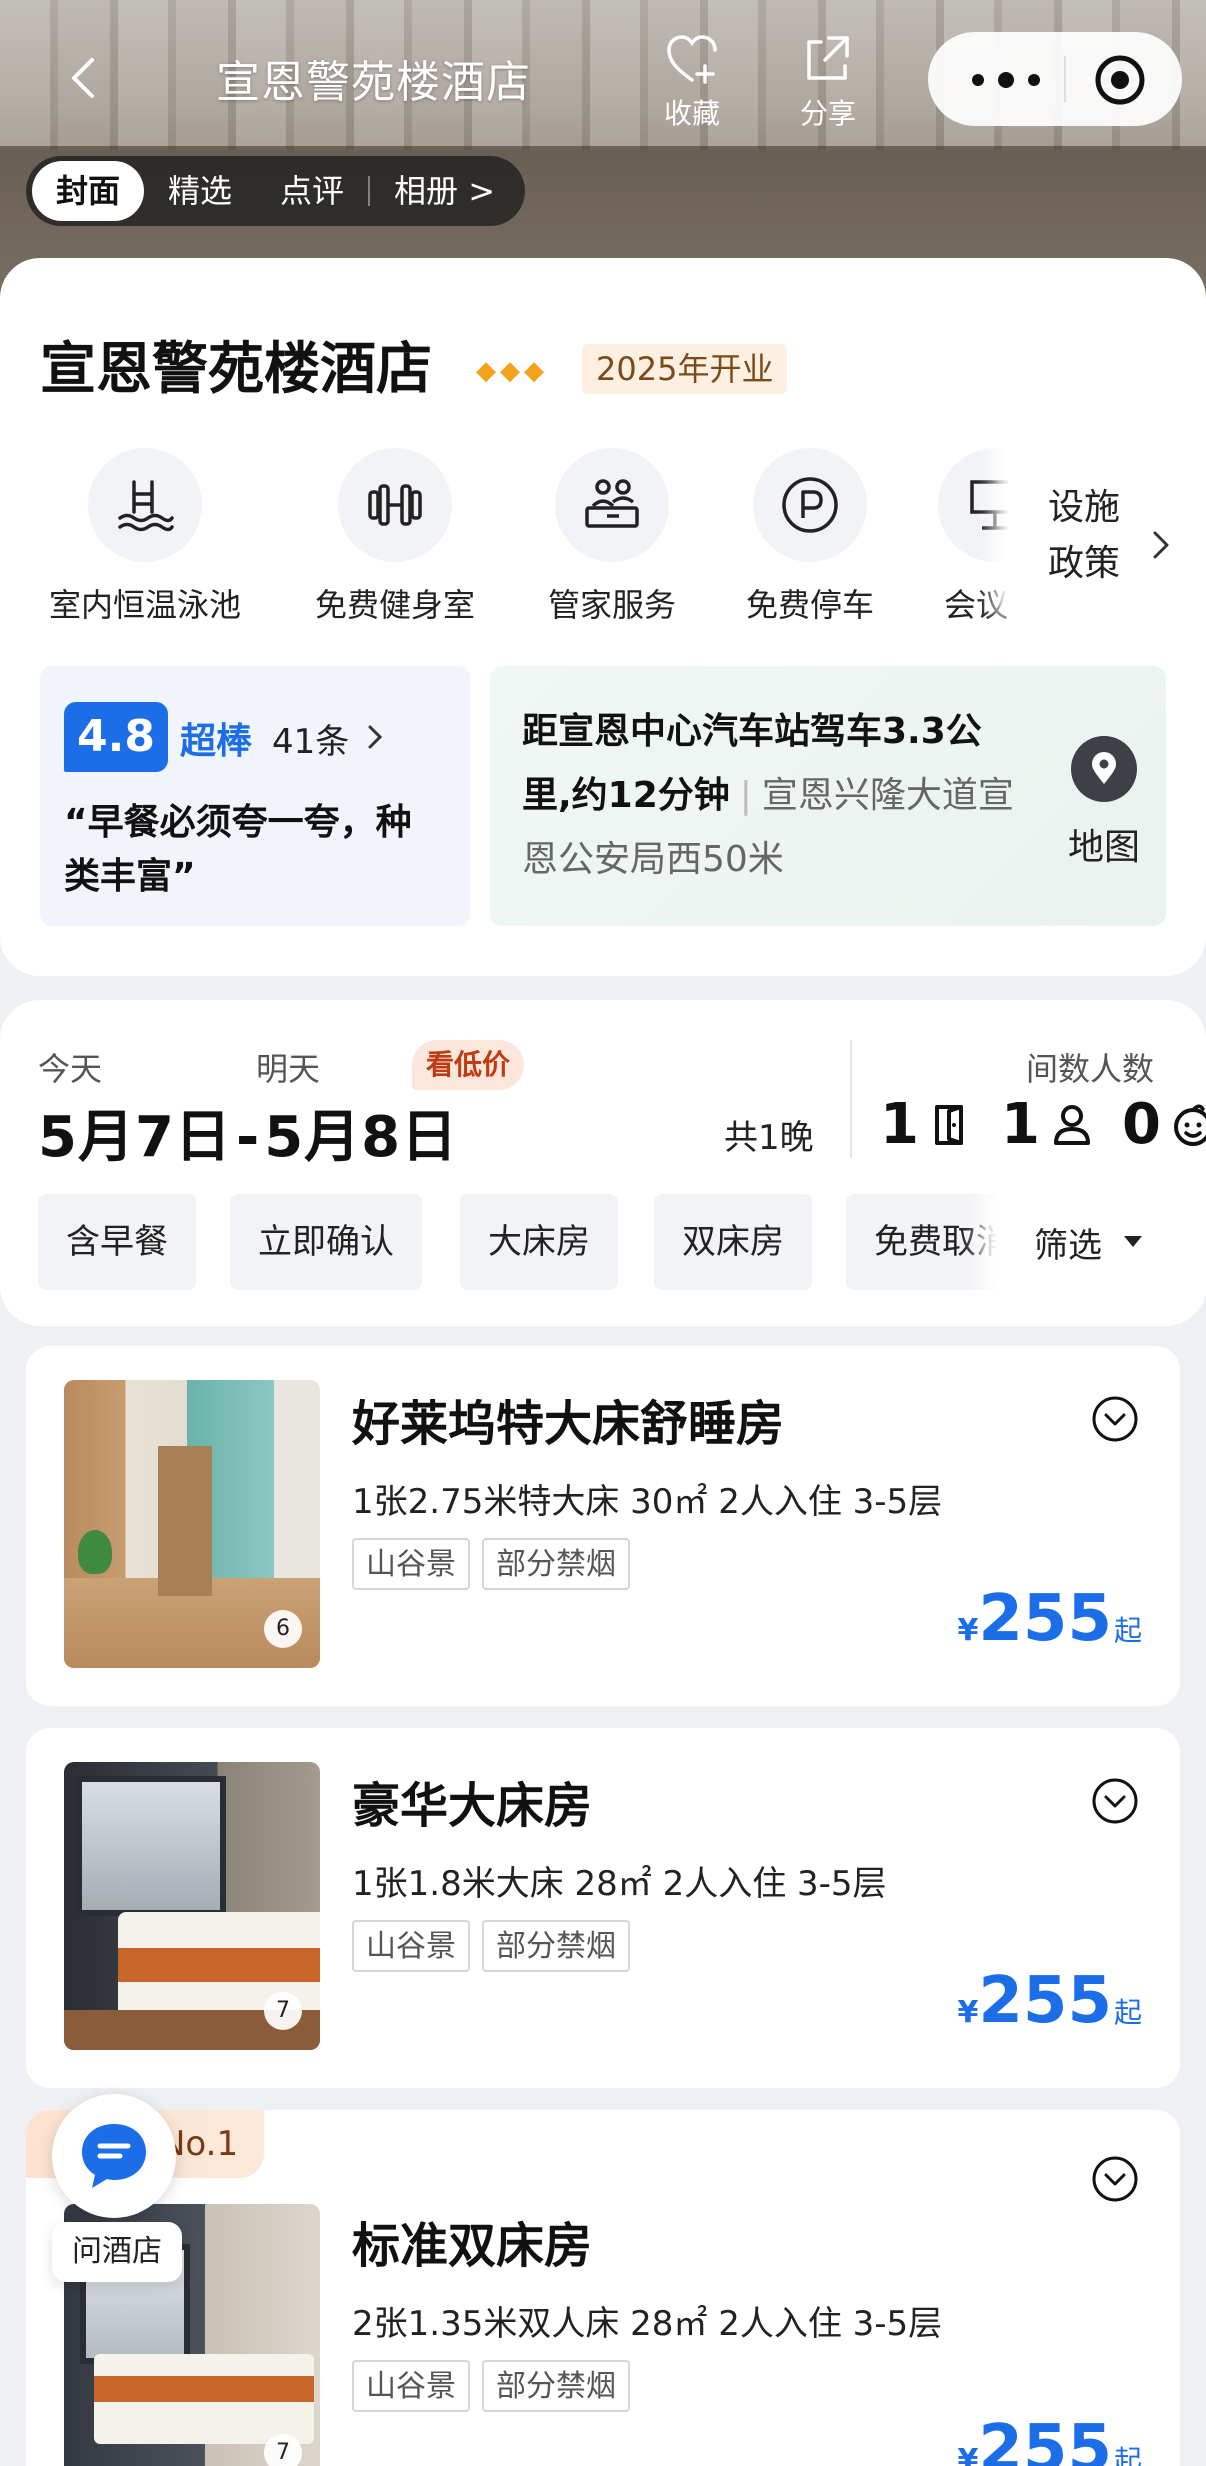 The image size is (1206, 2466). Describe the element at coordinates (899, 1124) in the screenshot. I see `room-count: 1` at that location.